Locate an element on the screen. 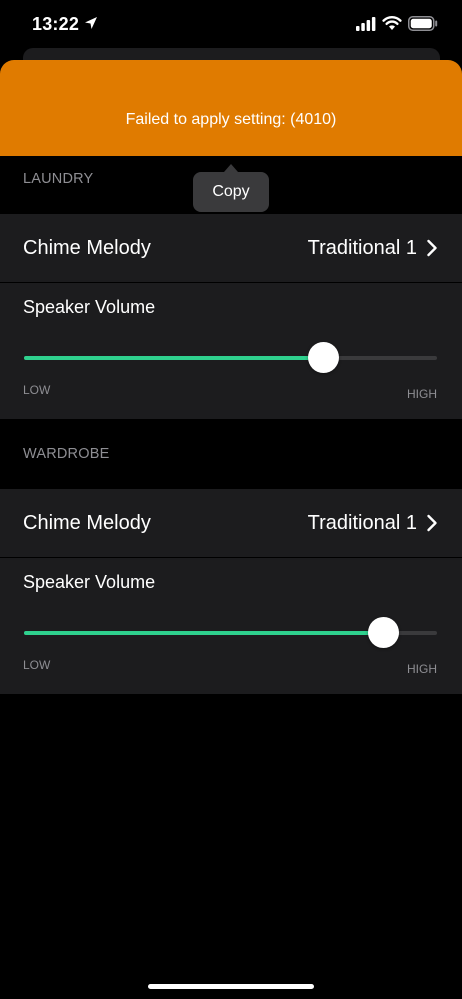 The image size is (462, 999). section-header-wardrobe: WARDROBE is located at coordinates (66, 454).